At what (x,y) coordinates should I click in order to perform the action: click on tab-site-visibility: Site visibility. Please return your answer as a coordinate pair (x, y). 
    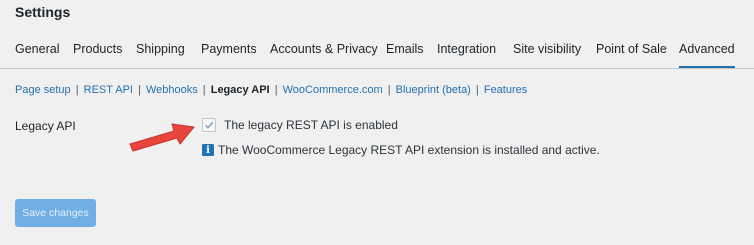
    Looking at the image, I should click on (547, 49).